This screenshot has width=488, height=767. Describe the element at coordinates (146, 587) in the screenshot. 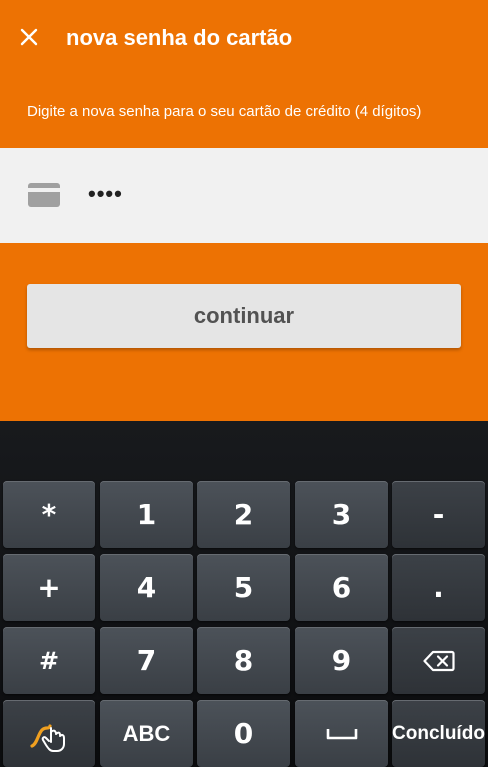

I see `key-4: 4` at that location.